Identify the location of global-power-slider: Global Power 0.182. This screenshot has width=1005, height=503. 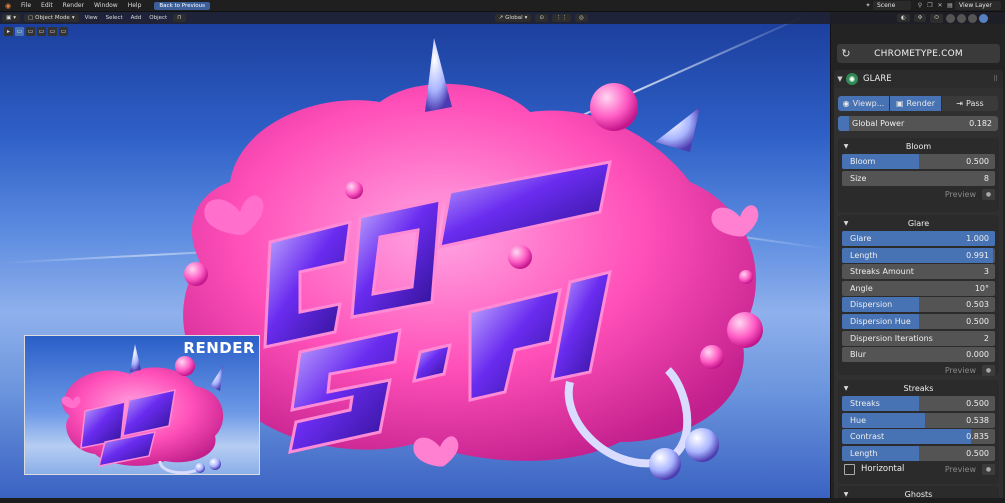
(918, 123).